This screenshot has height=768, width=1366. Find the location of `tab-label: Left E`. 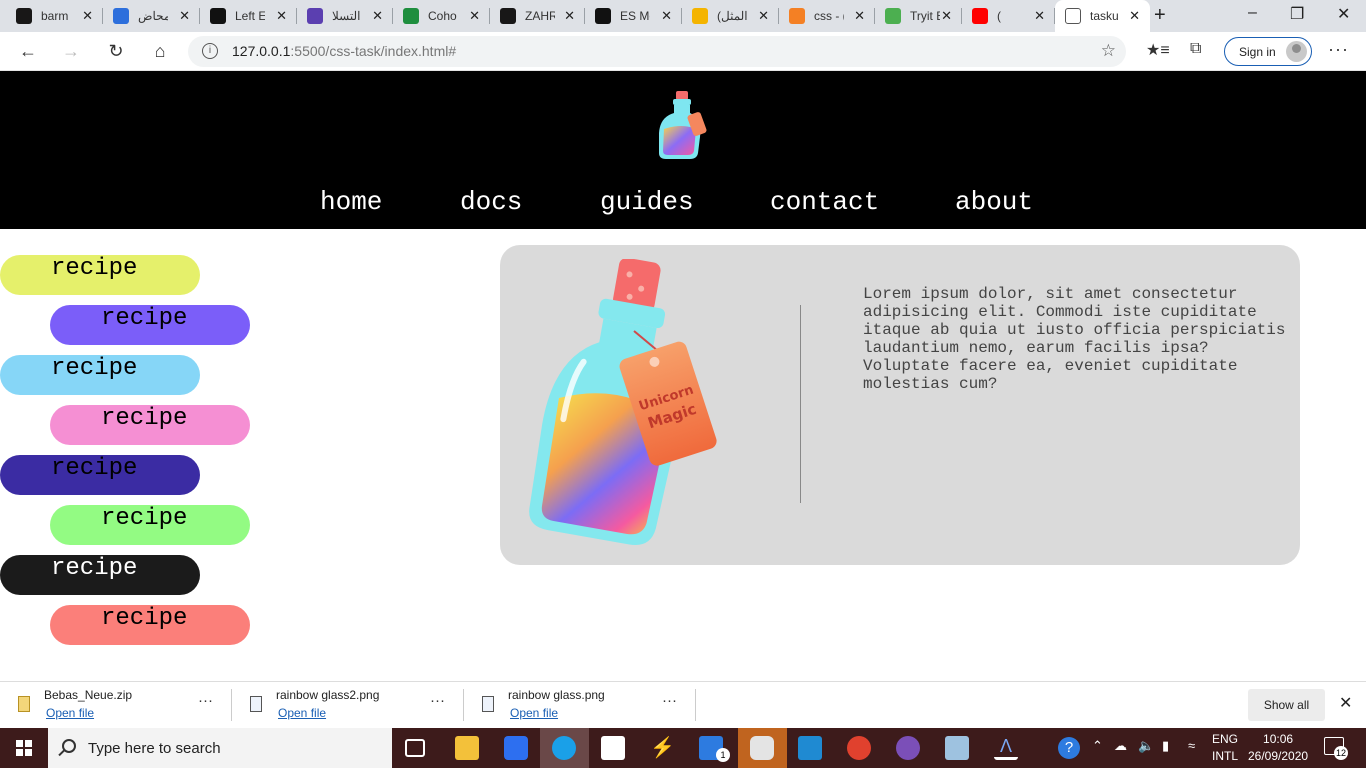

tab-label: Left E is located at coordinates (250, 16).